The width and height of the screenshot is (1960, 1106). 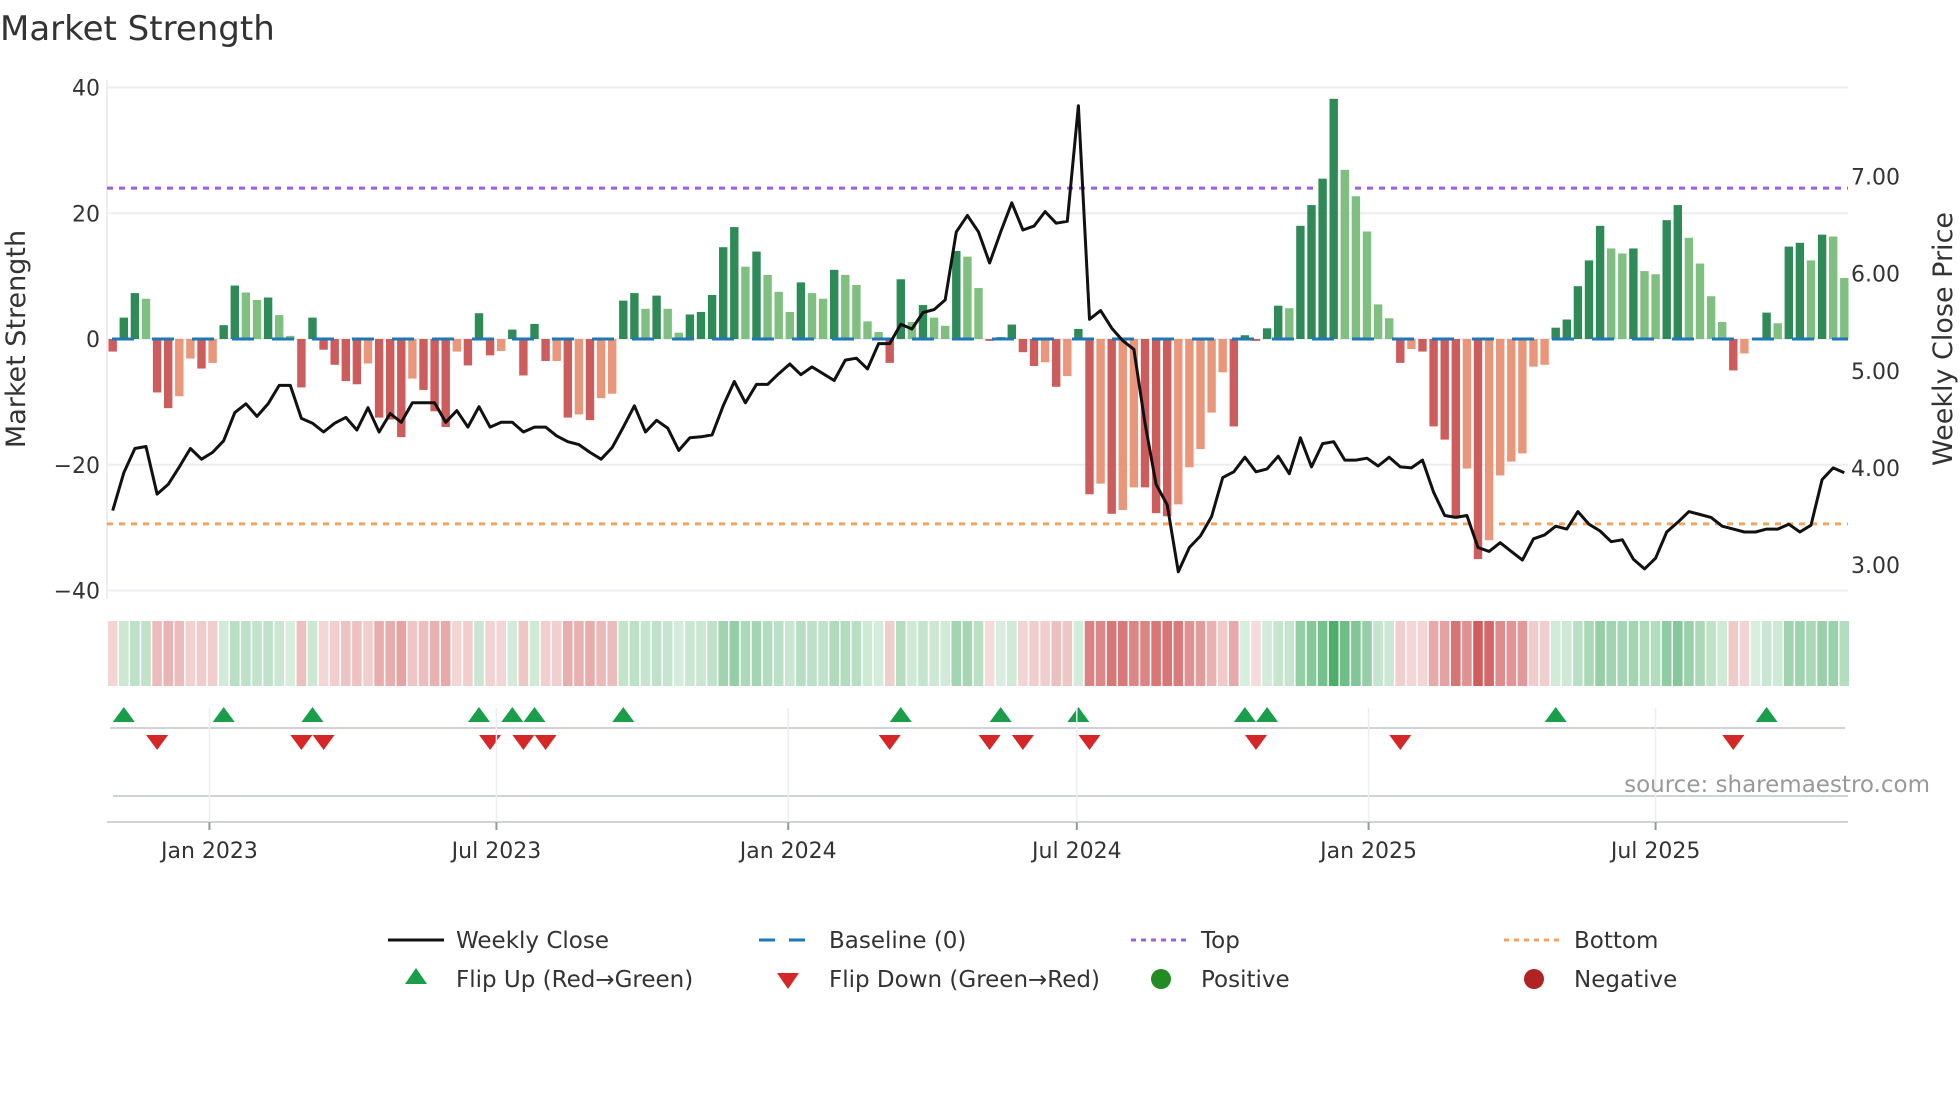 What do you see at coordinates (862, 941) in the screenshot?
I see `legend-item-baseline: Baseline (0)` at bounding box center [862, 941].